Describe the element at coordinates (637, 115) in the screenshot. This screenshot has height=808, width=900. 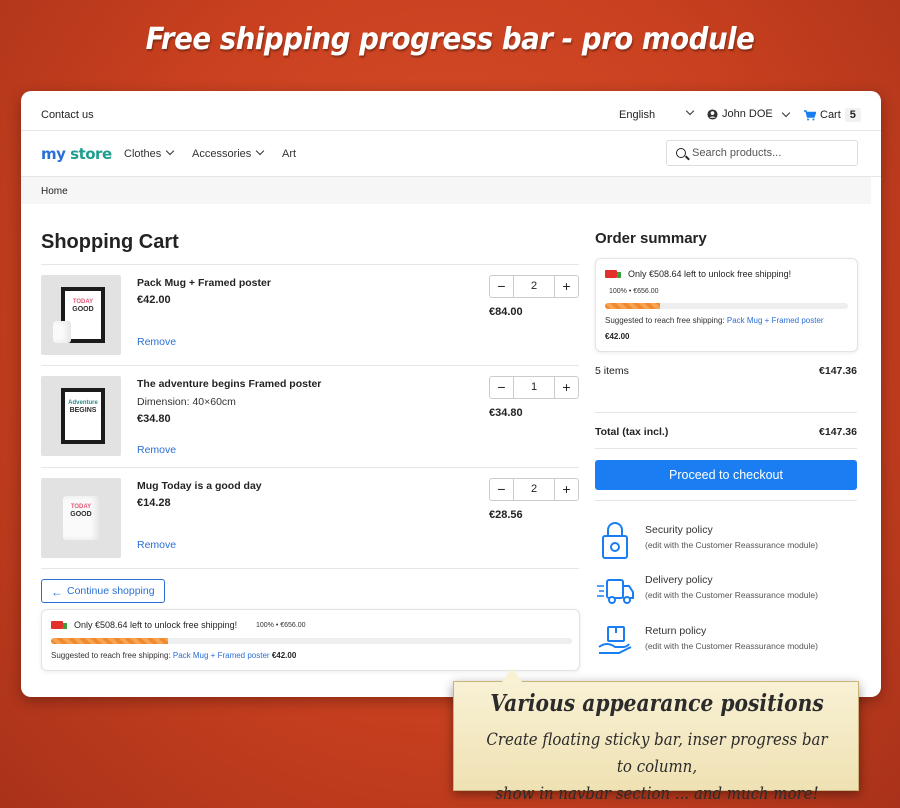
I see `language-label: English` at that location.